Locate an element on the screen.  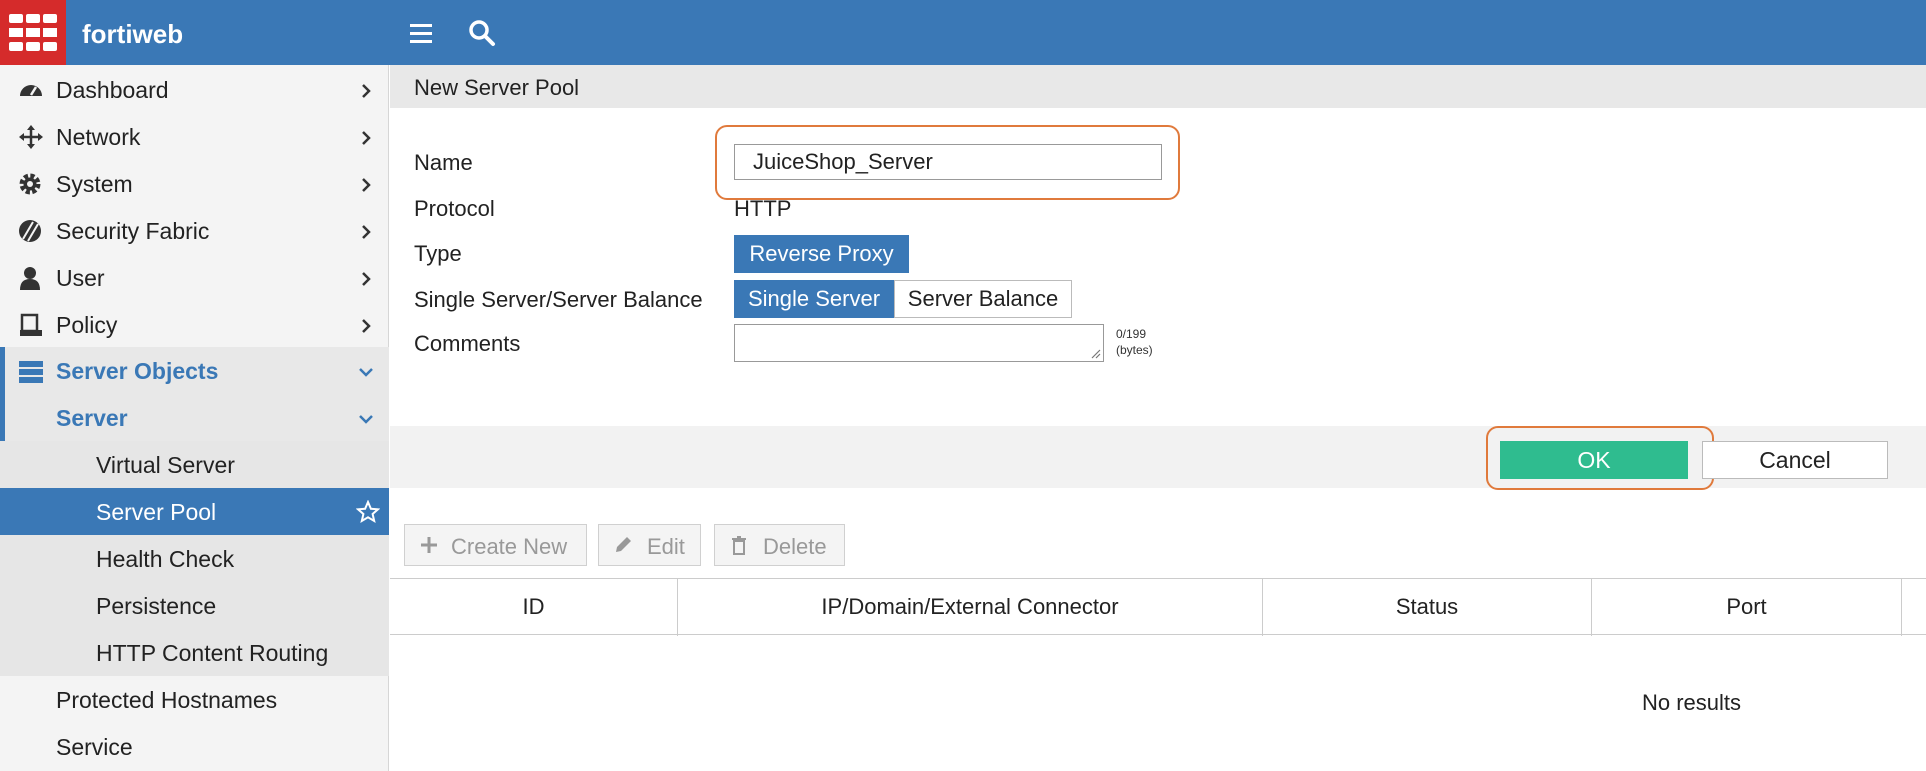
sidebar-item-label: System is located at coordinates (94, 184).